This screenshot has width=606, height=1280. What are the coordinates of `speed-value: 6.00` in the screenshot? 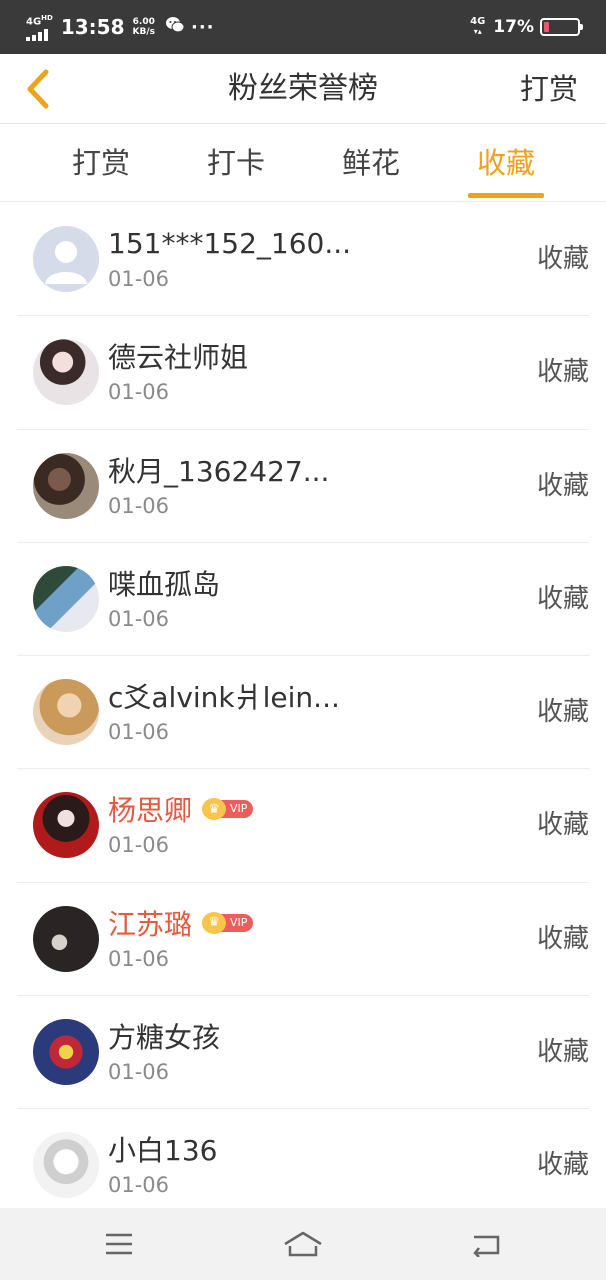 It's located at (143, 22).